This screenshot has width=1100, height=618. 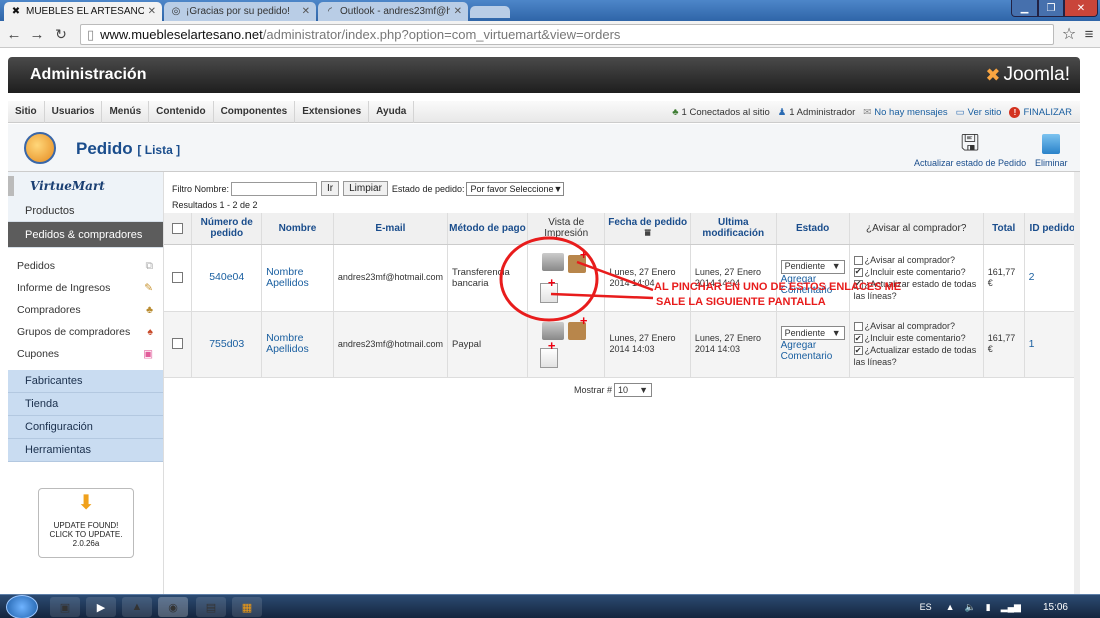 What do you see at coordinates (1051, 8) in the screenshot?
I see `maximize-button: ❐` at bounding box center [1051, 8].